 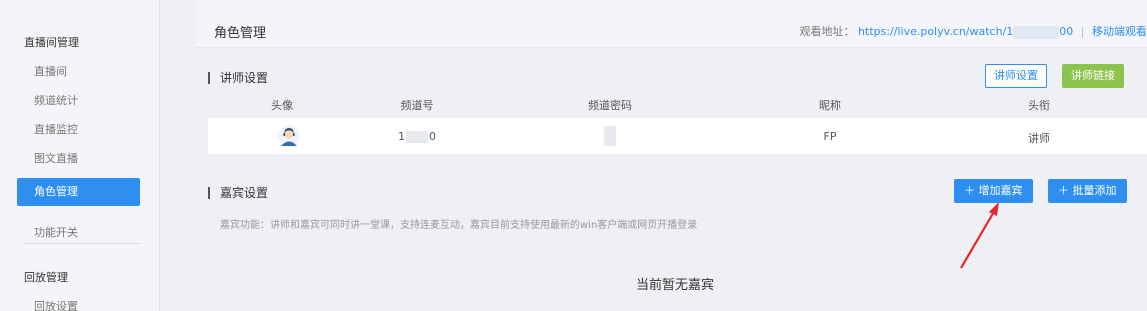 What do you see at coordinates (675, 285) in the screenshot?
I see `empty-state: 当前暂无嘉宾` at bounding box center [675, 285].